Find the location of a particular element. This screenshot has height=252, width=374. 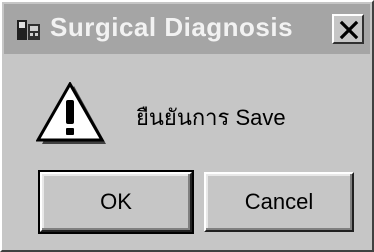

close-button is located at coordinates (348, 29).